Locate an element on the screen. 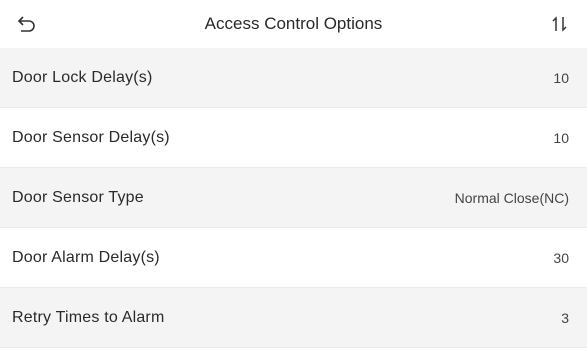 The height and width of the screenshot is (354, 587). page-title: Access Control Options is located at coordinates (293, 23).